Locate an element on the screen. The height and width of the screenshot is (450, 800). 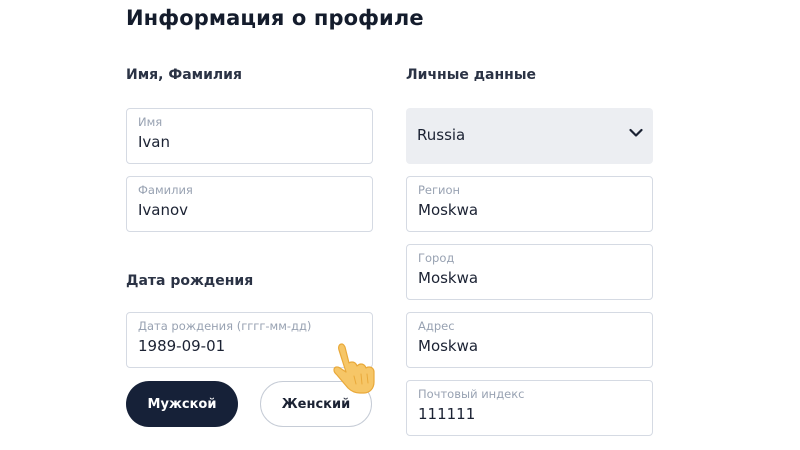
last-name-value: Ivanov is located at coordinates (163, 210).